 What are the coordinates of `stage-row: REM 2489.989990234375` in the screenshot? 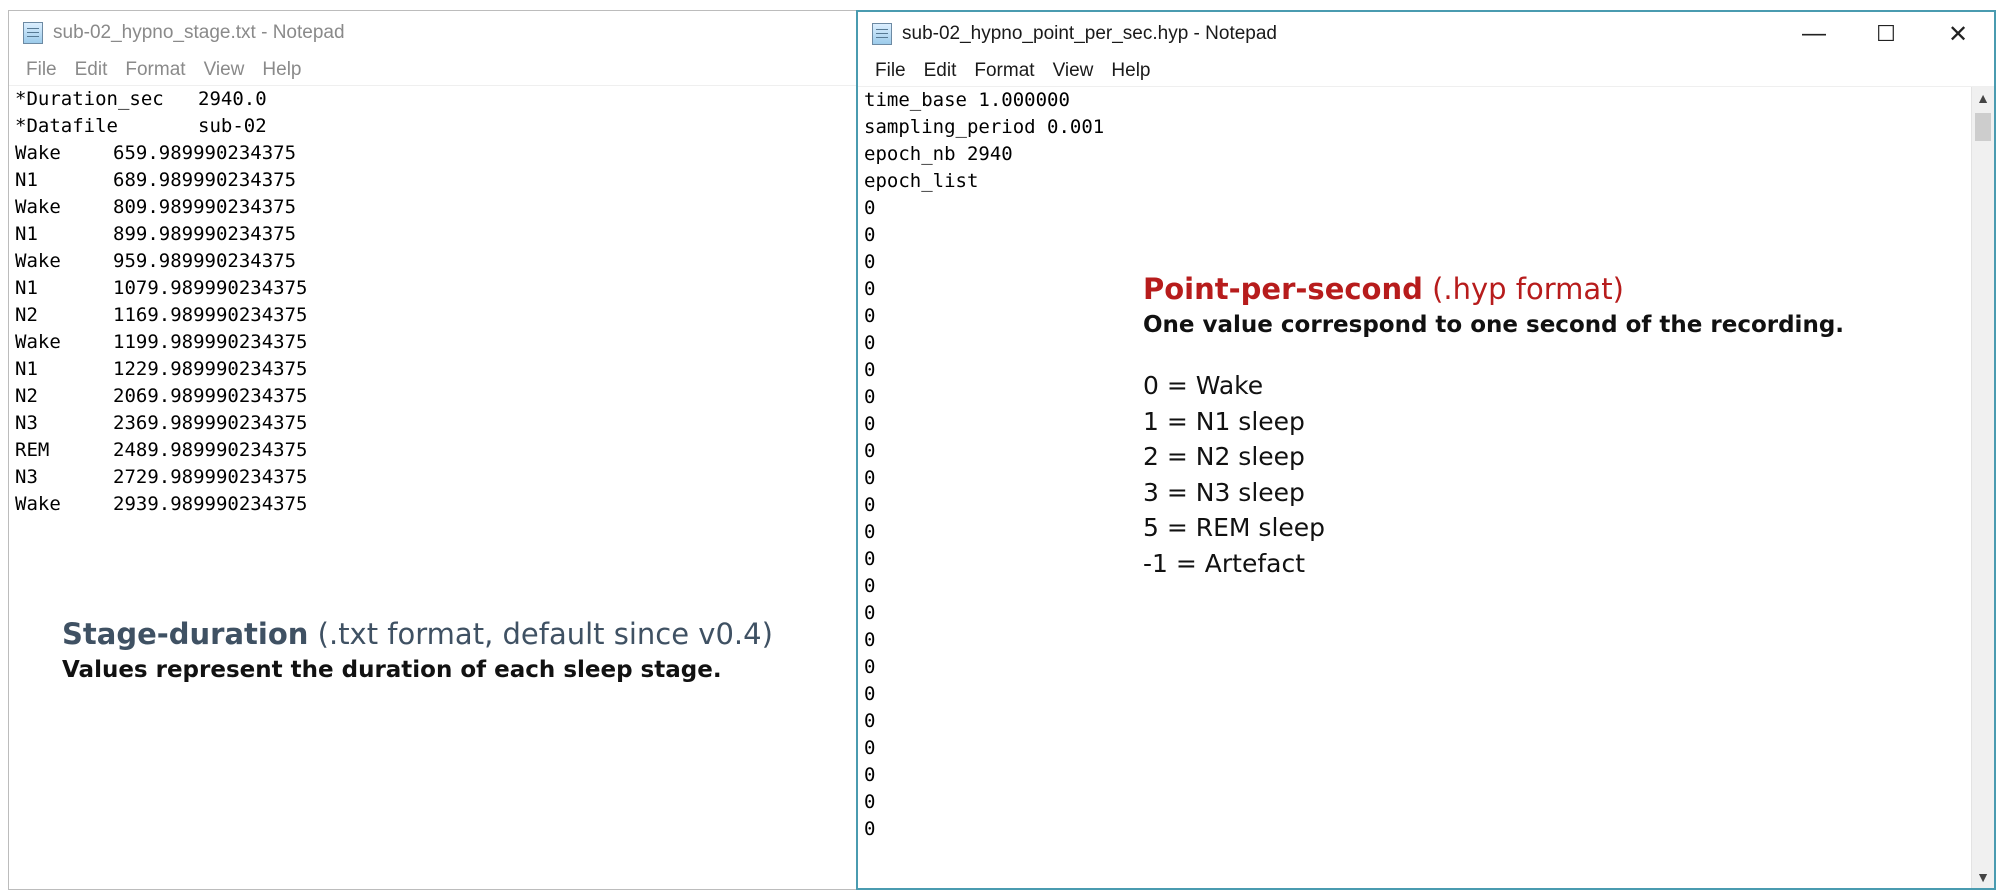 It's located at (433, 450).